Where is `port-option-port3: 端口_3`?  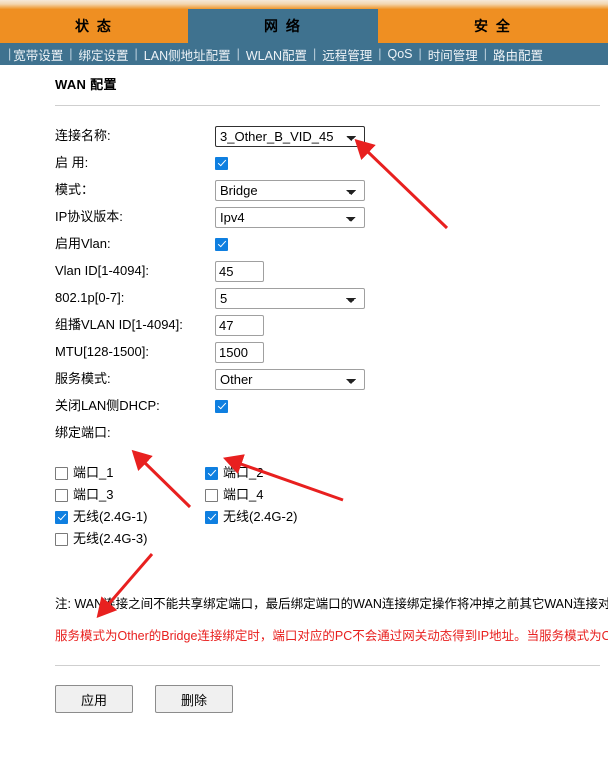 port-option-port3: 端口_3 is located at coordinates (130, 495).